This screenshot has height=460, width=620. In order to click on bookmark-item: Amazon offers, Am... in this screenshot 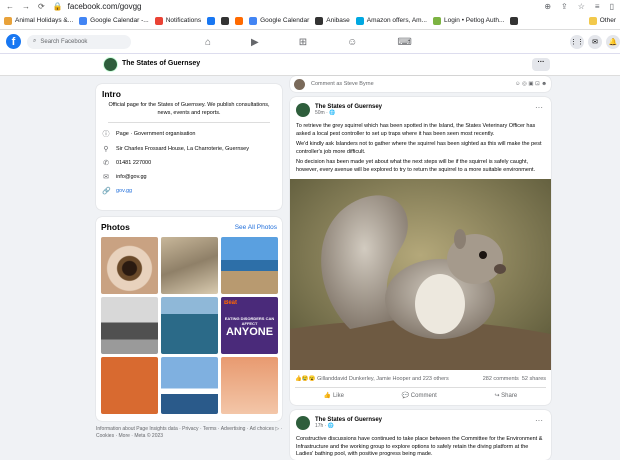, I will do `click(391, 20)`.